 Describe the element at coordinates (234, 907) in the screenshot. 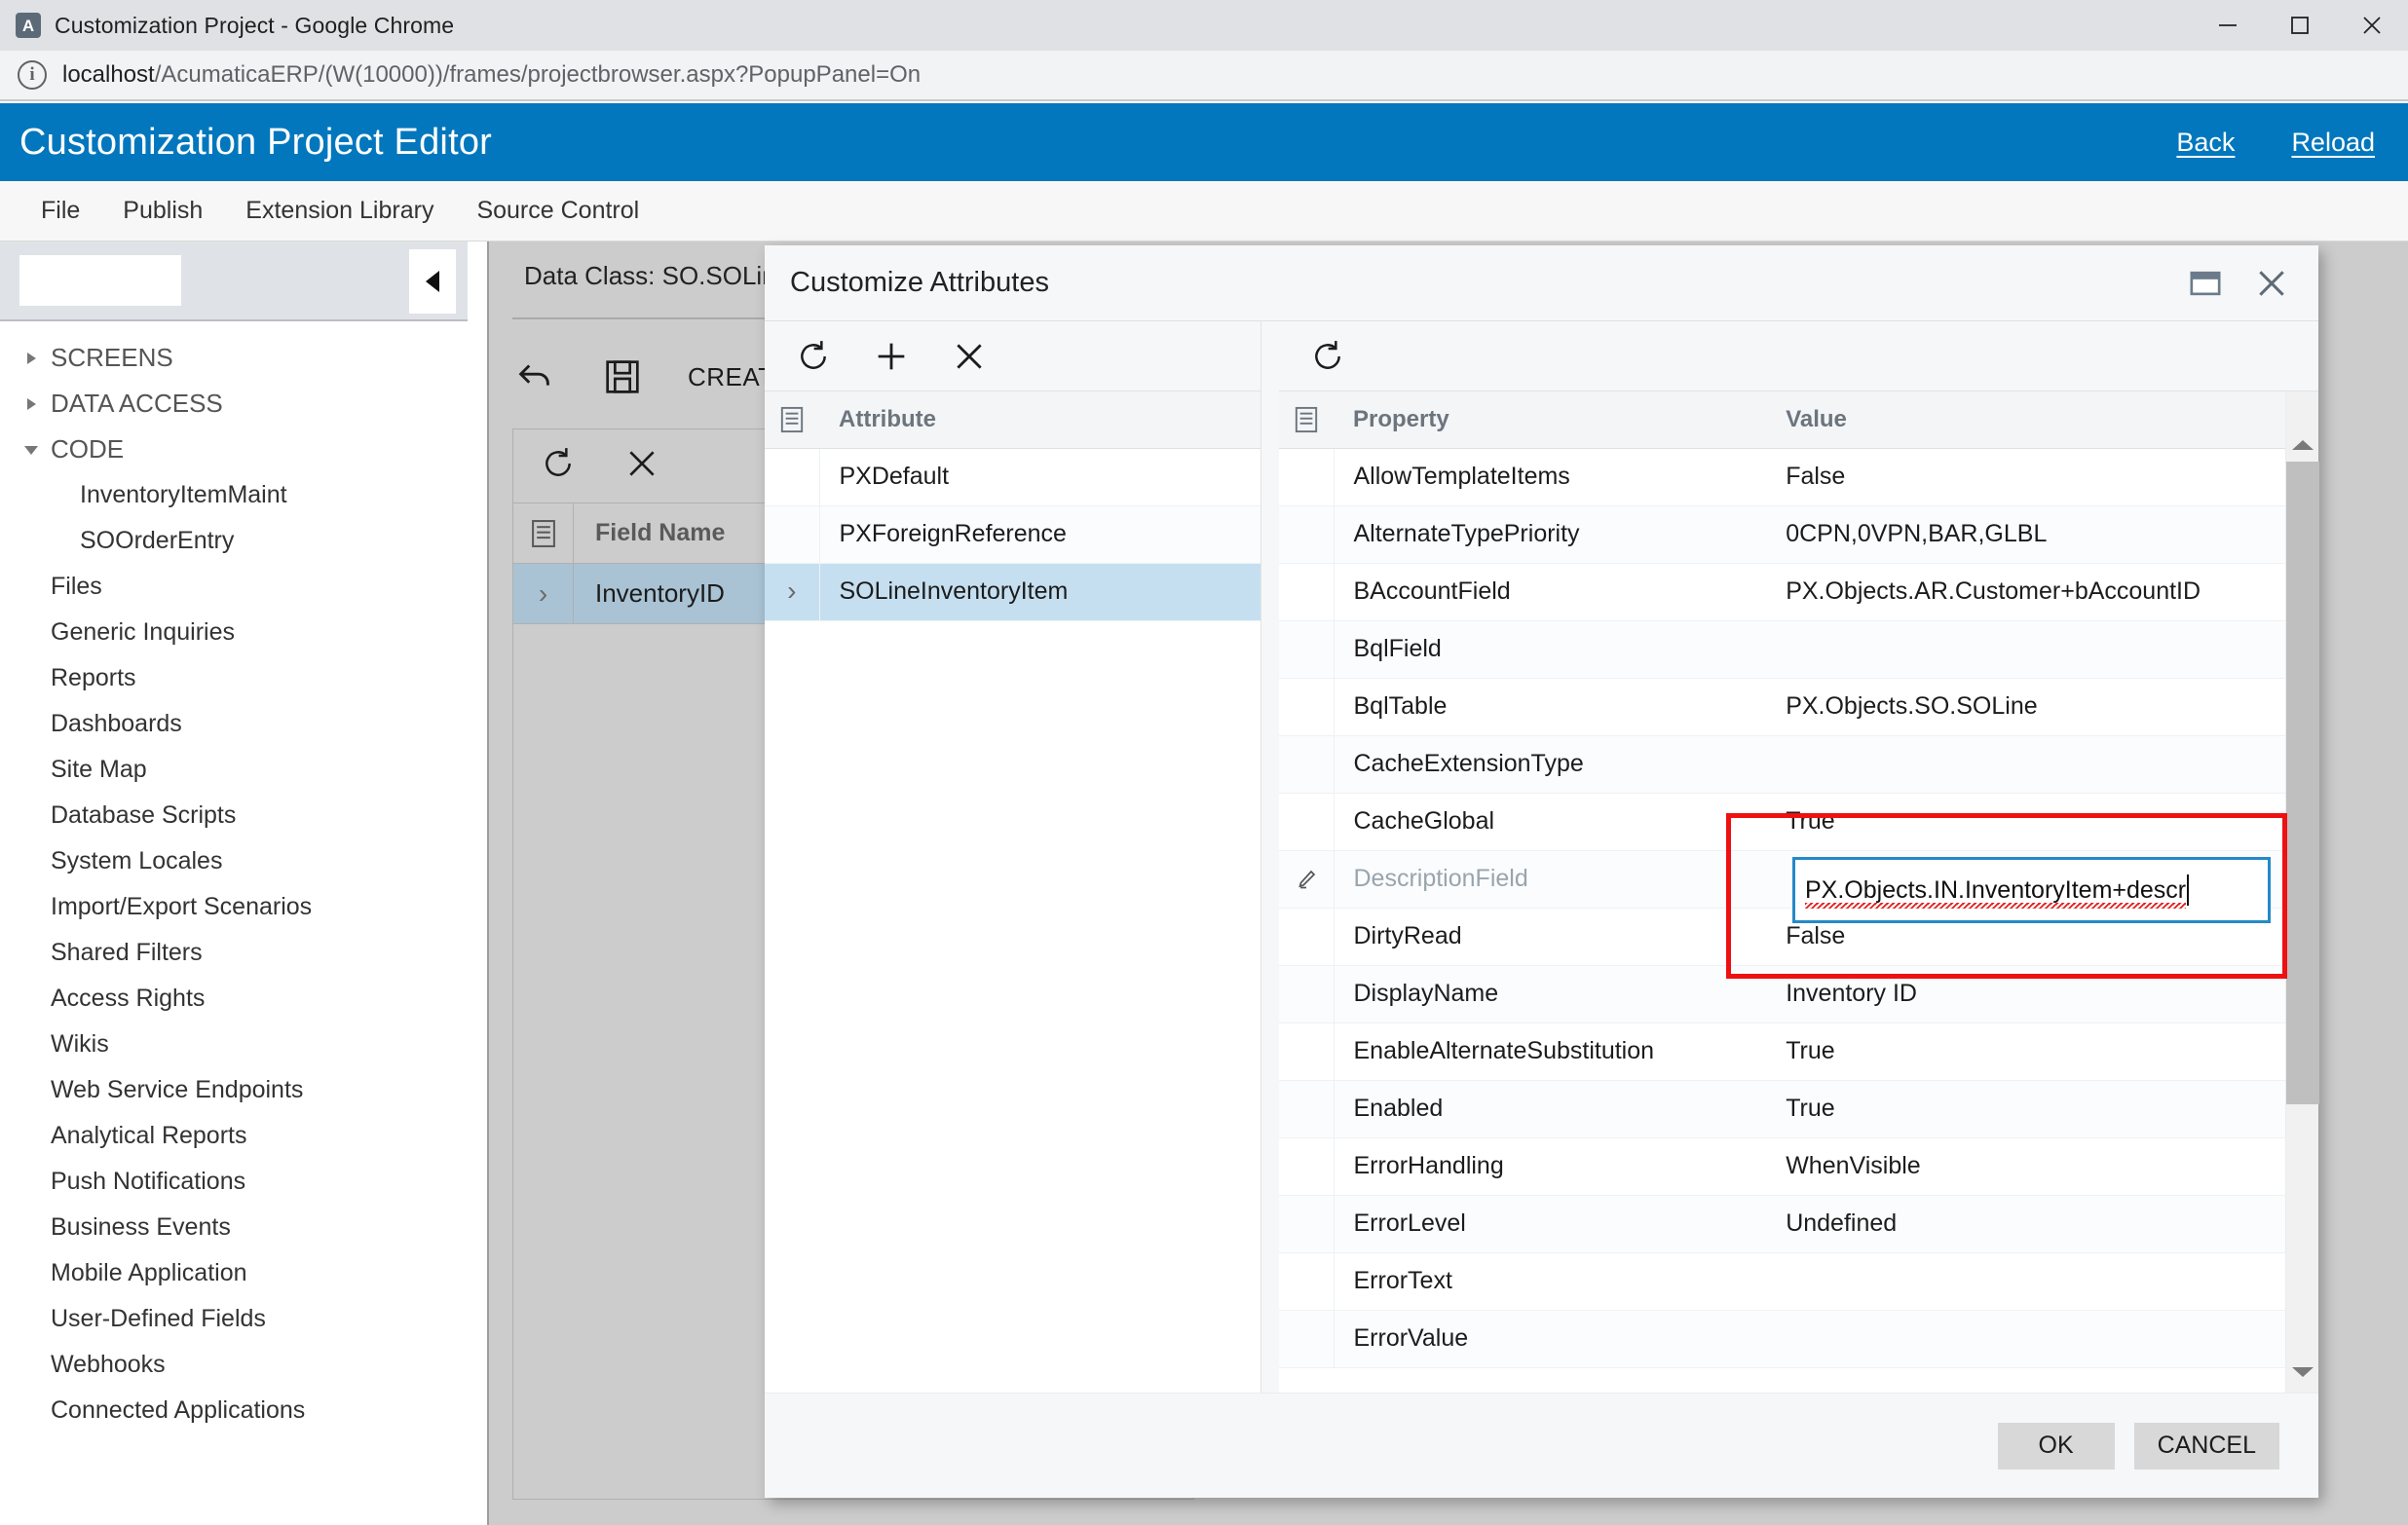

I see `sidebar-item-import-export-scenarios: Import/Export Scenarios` at that location.